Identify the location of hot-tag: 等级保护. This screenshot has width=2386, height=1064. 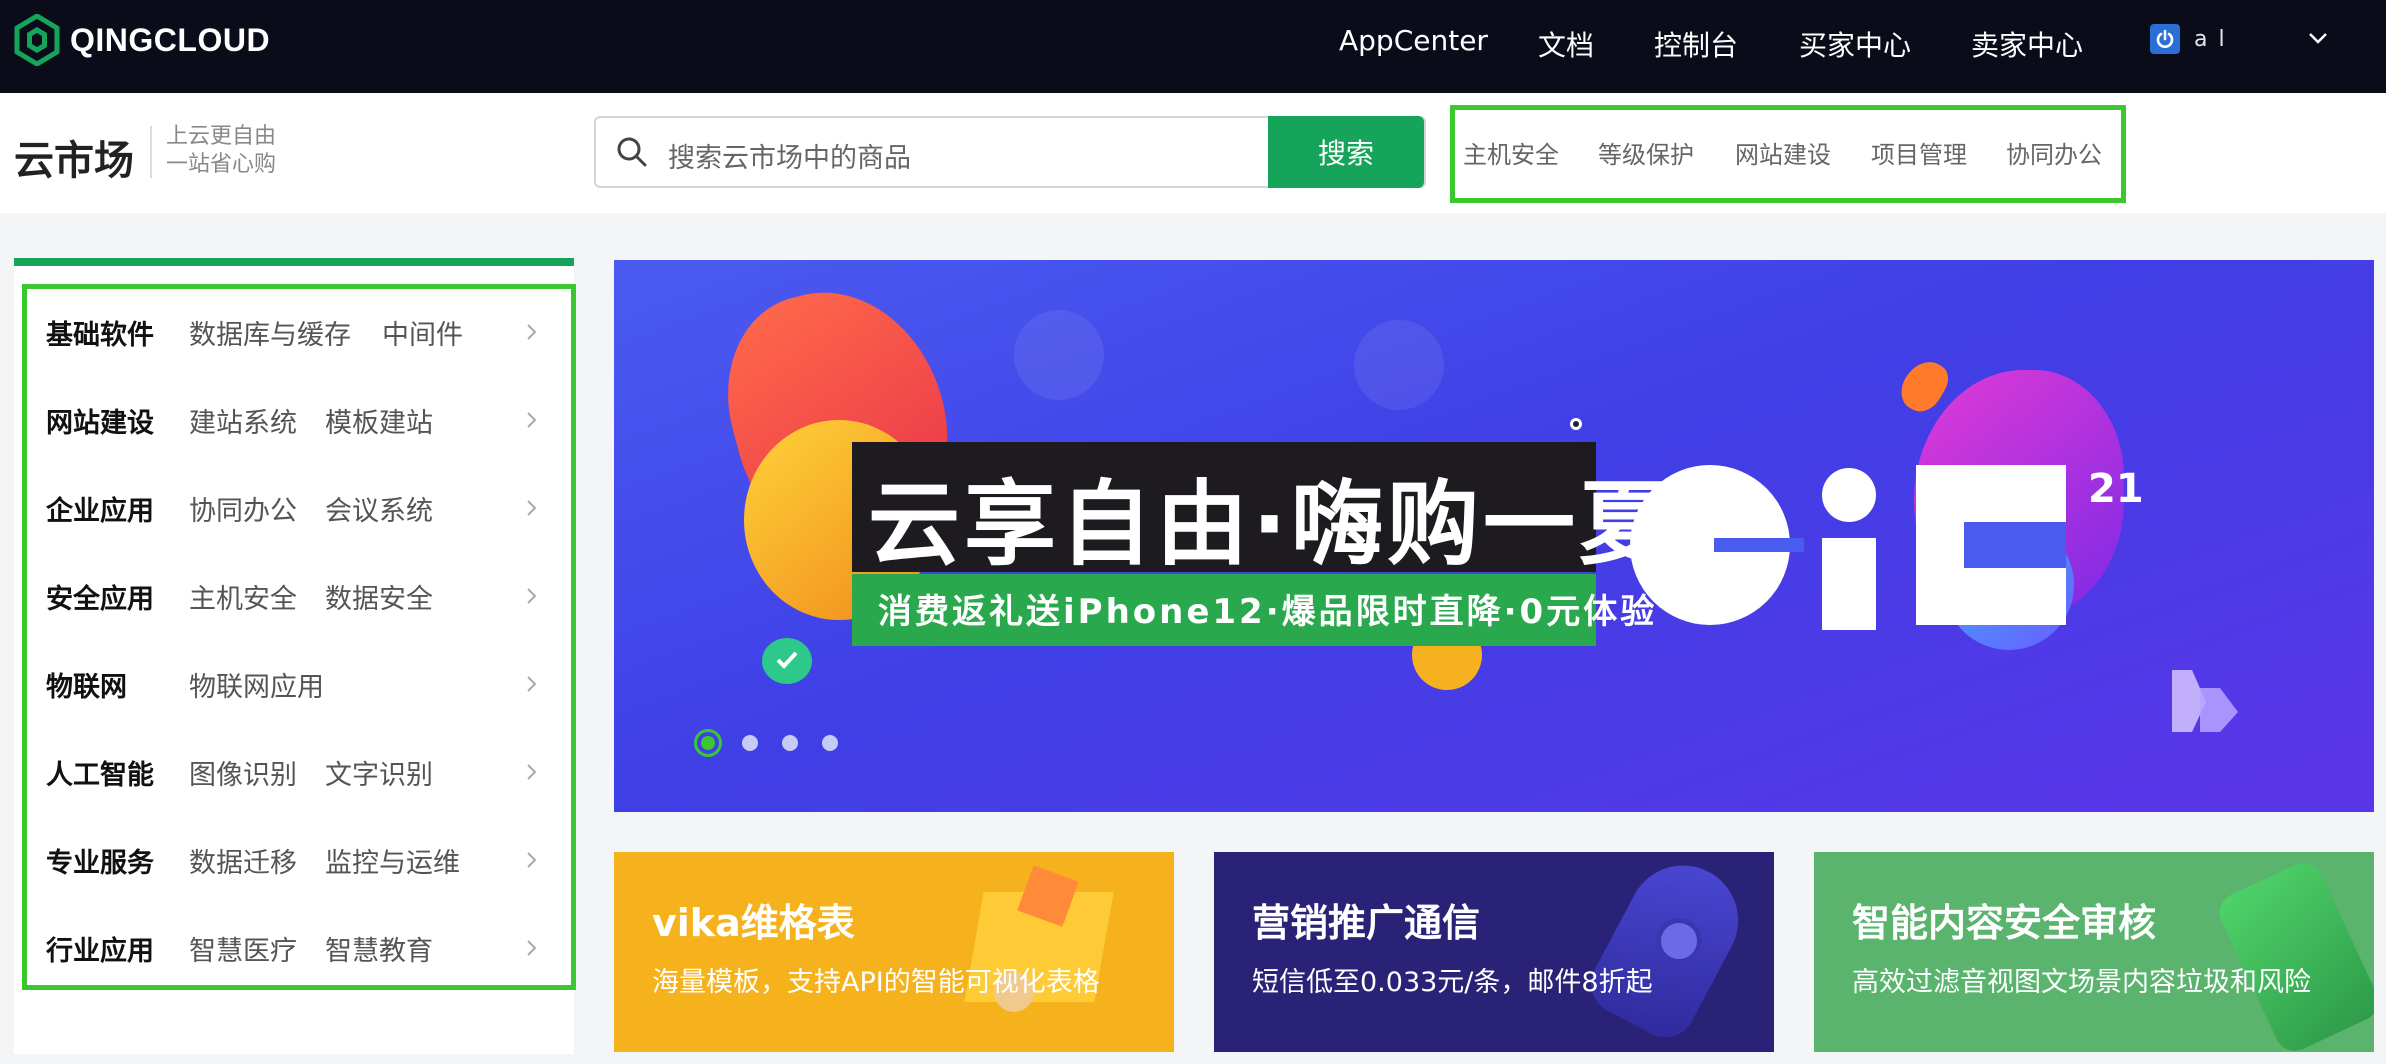
(1646, 152).